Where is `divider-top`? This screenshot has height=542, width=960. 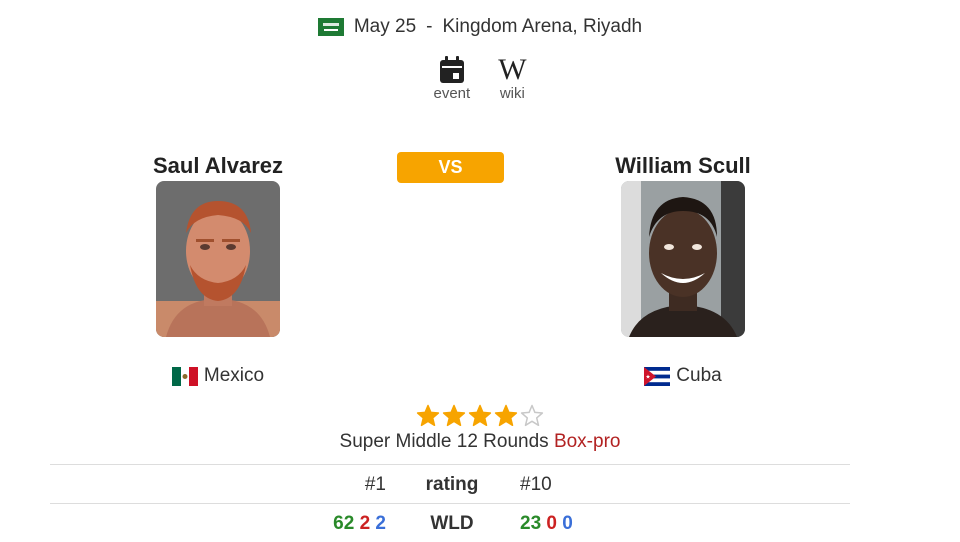
divider-top is located at coordinates (450, 464).